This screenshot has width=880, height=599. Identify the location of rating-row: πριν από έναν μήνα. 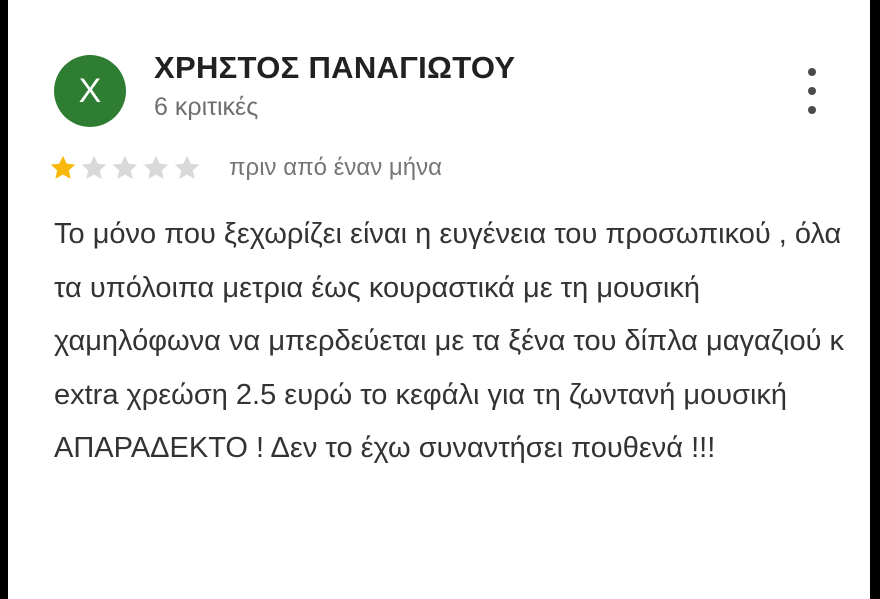
(245, 168).